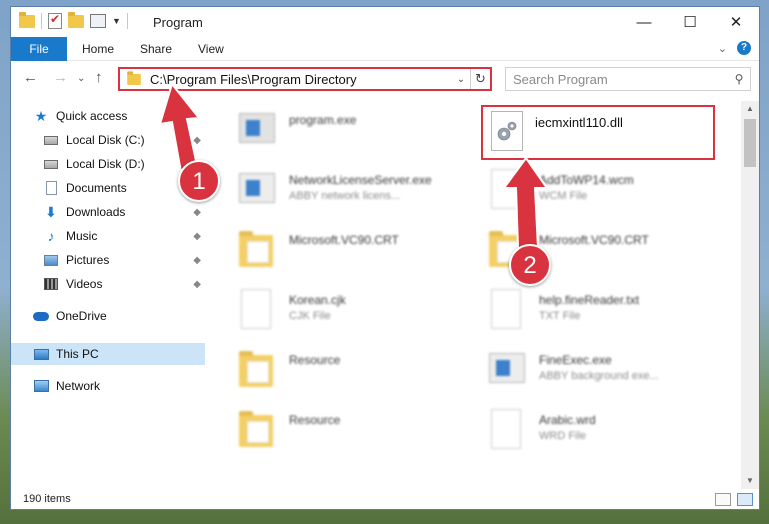  What do you see at coordinates (41, 115) in the screenshot?
I see `star-icon: ★` at bounding box center [41, 115].